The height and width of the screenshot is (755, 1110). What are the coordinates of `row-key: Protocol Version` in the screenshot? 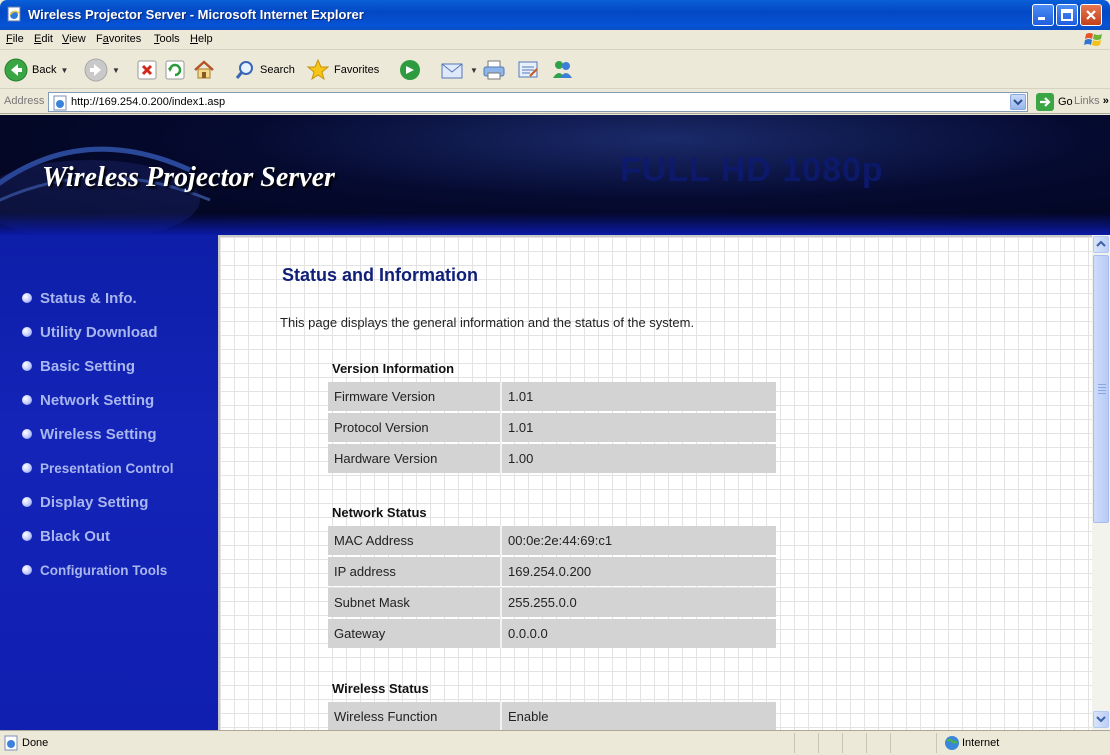 It's located at (414, 427).